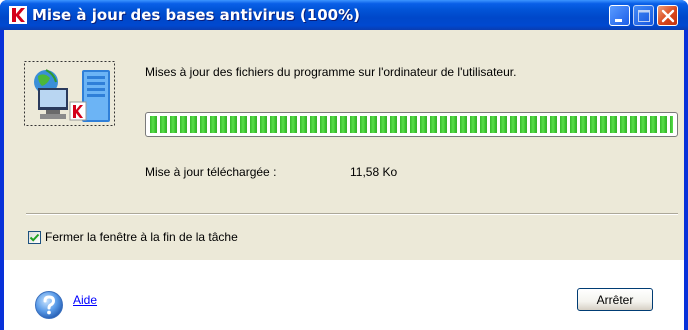  I want to click on window-title: Mise à jour des bases antivirus (100%), so click(196, 15).